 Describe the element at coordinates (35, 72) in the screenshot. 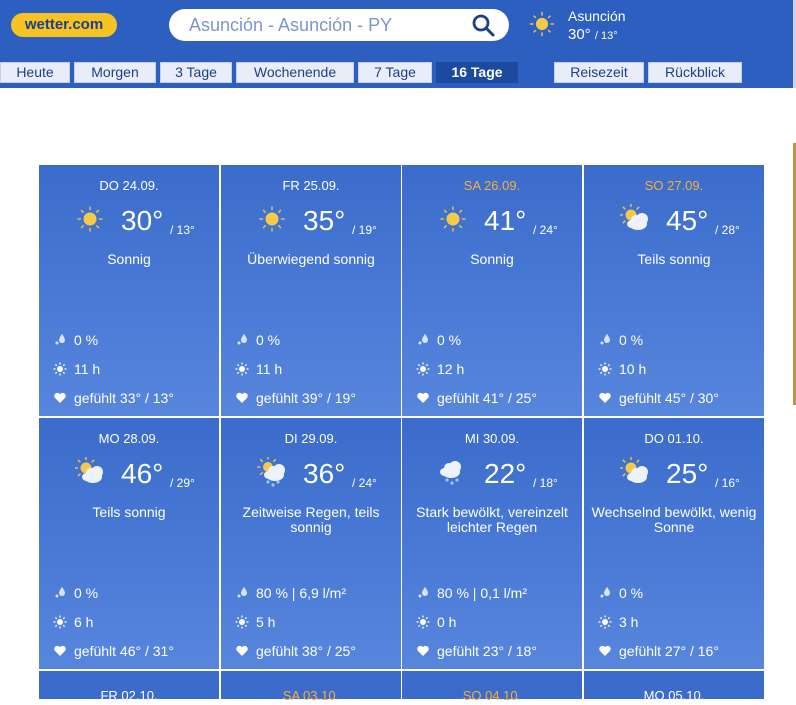

I see `tab-heute: Heute` at that location.